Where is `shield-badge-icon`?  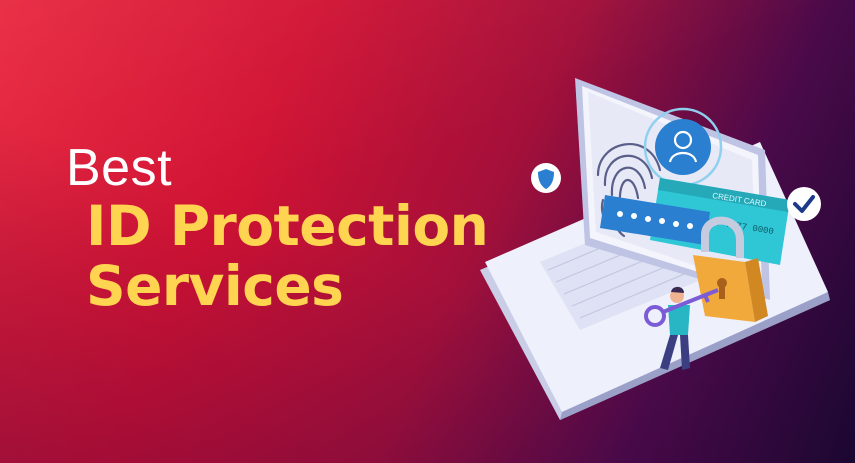 shield-badge-icon is located at coordinates (546, 178).